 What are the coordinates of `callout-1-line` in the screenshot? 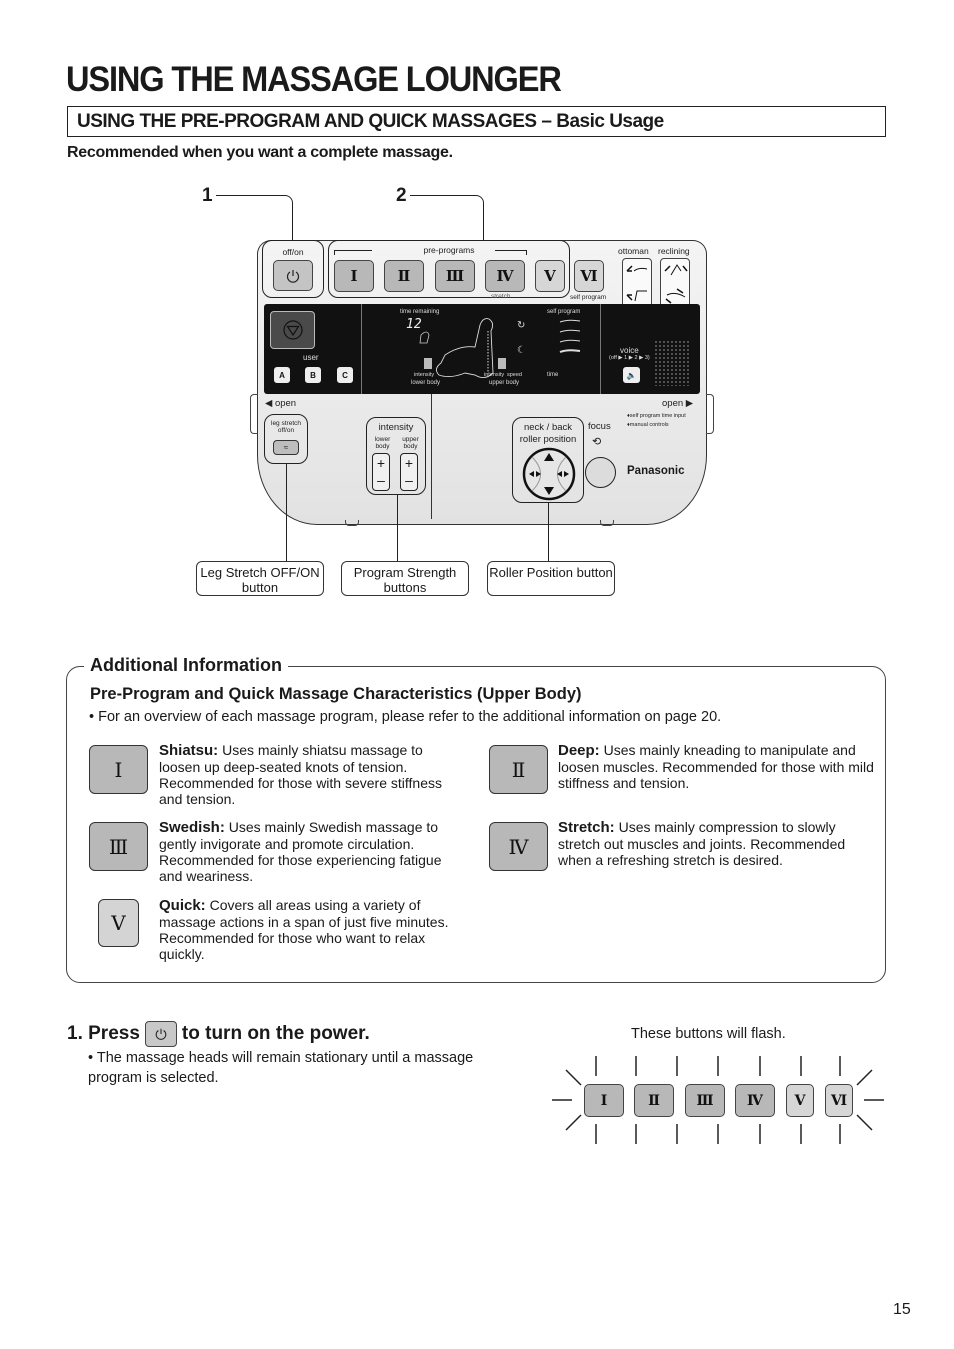 It's located at (251, 196).